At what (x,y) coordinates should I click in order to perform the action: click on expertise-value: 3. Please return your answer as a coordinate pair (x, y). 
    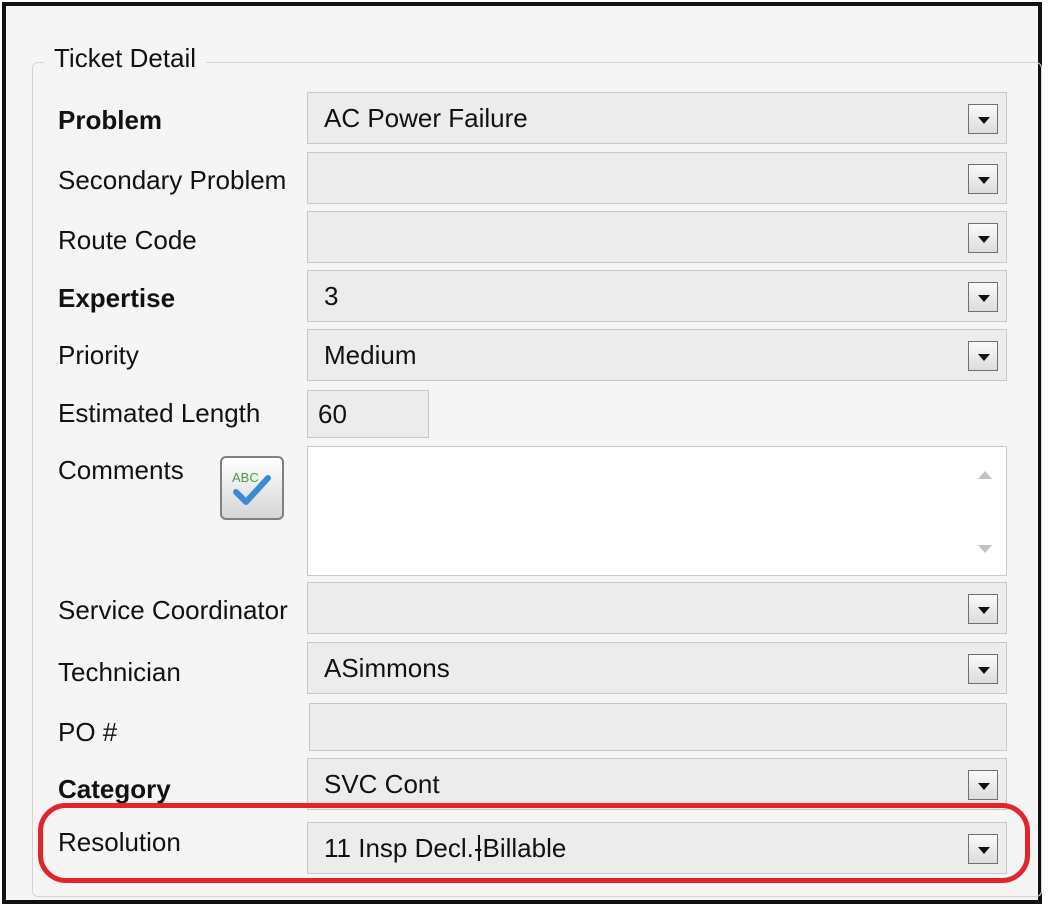
    Looking at the image, I should click on (331, 296).